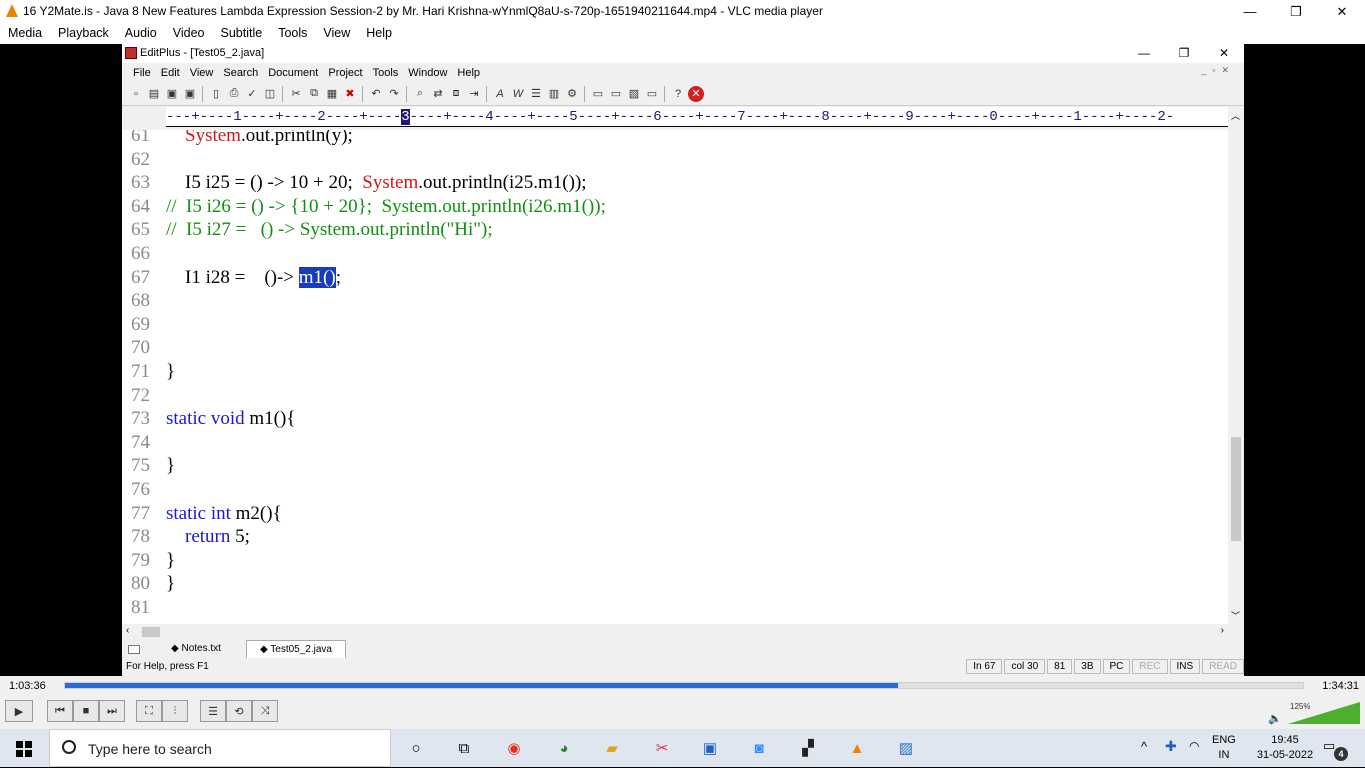  Describe the element at coordinates (416, 748) in the screenshot. I see `cortana-icon: ○` at that location.